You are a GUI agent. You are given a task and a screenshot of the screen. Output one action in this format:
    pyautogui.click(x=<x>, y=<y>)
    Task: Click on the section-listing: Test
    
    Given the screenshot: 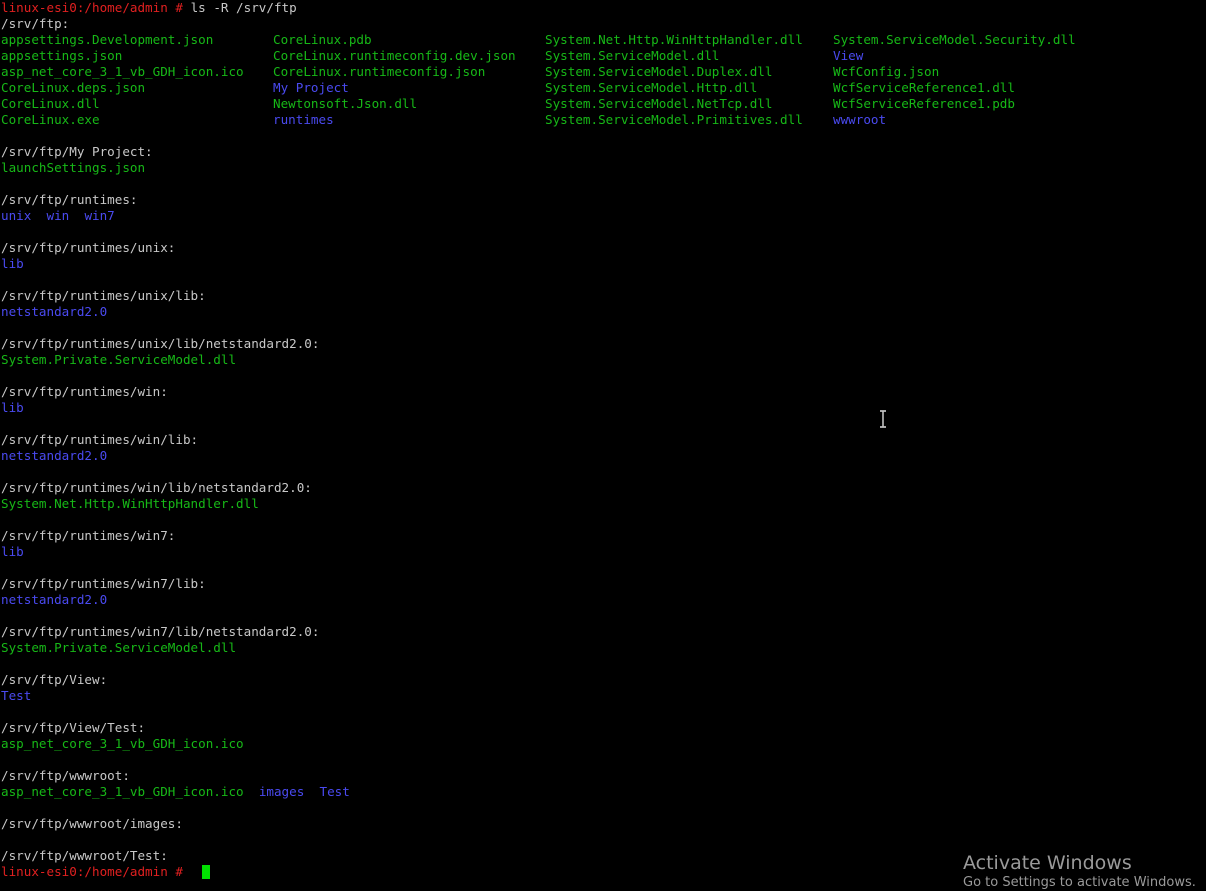 What is the action you would take?
    pyautogui.click(x=16, y=696)
    